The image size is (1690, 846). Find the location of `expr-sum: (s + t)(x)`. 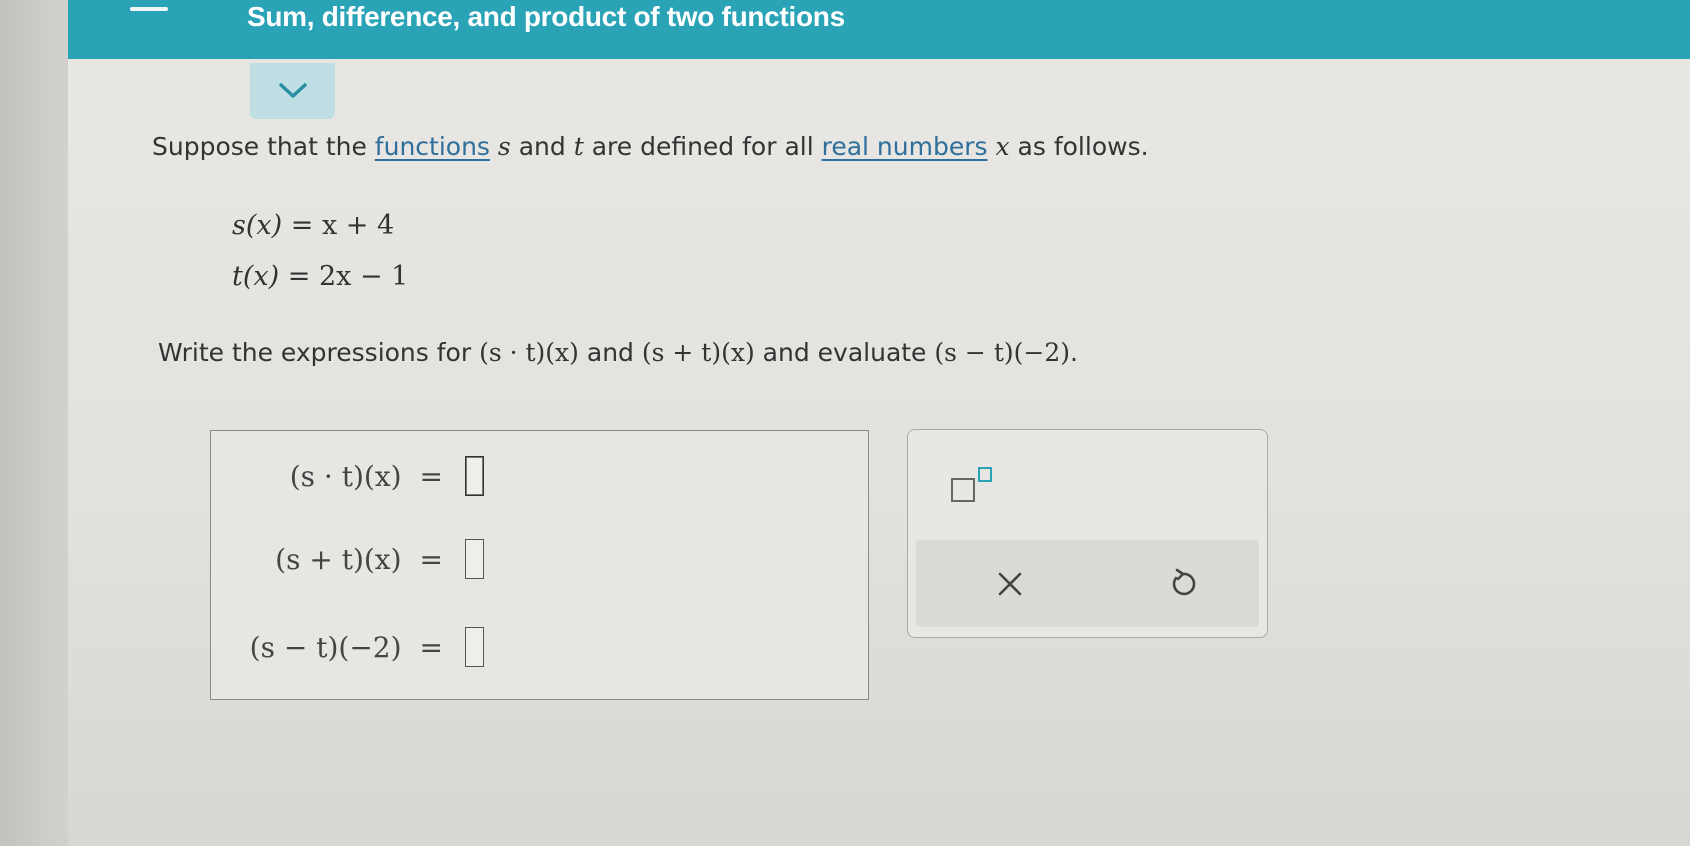

expr-sum: (s + t)(x) is located at coordinates (698, 352).